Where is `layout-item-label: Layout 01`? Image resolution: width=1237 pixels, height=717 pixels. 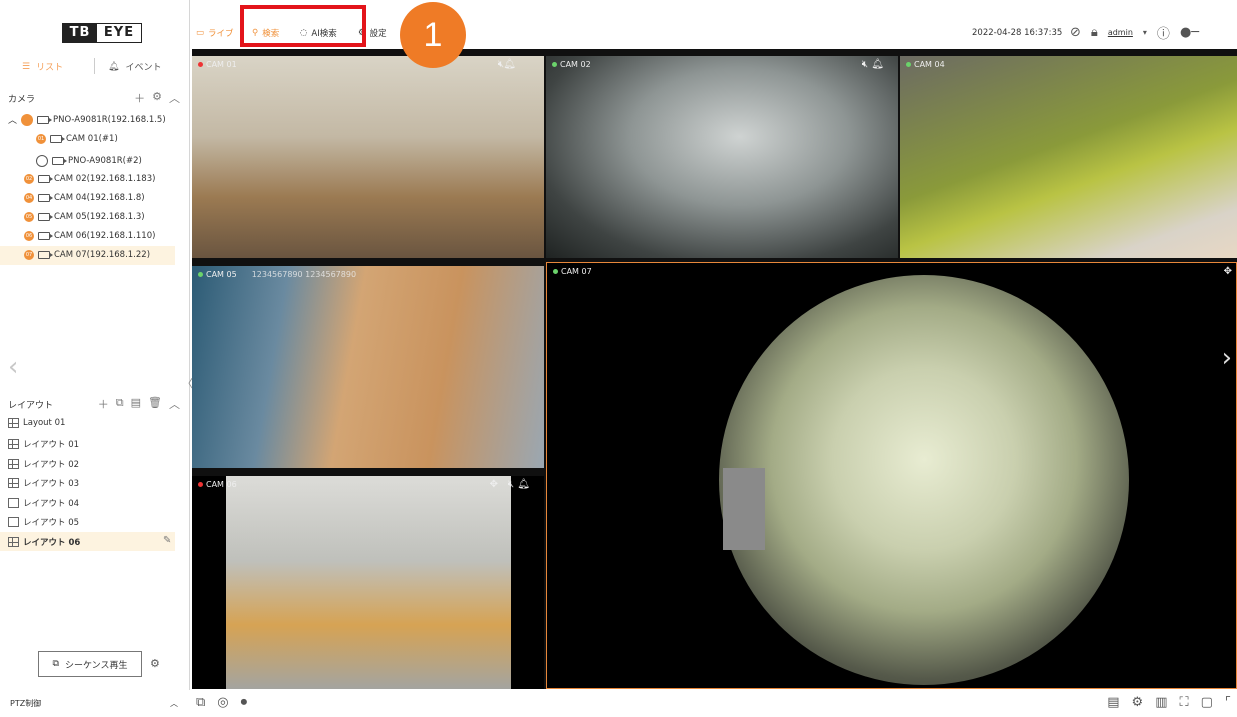
layout-item-label: Layout 01 is located at coordinates (44, 423).